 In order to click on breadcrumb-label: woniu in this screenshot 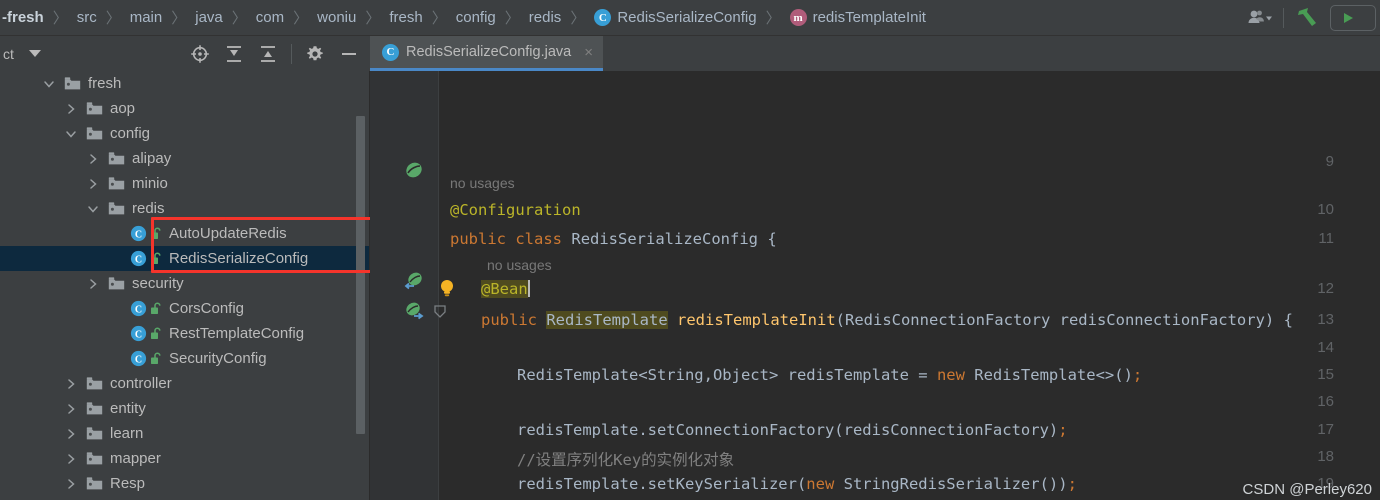, I will do `click(337, 17)`.